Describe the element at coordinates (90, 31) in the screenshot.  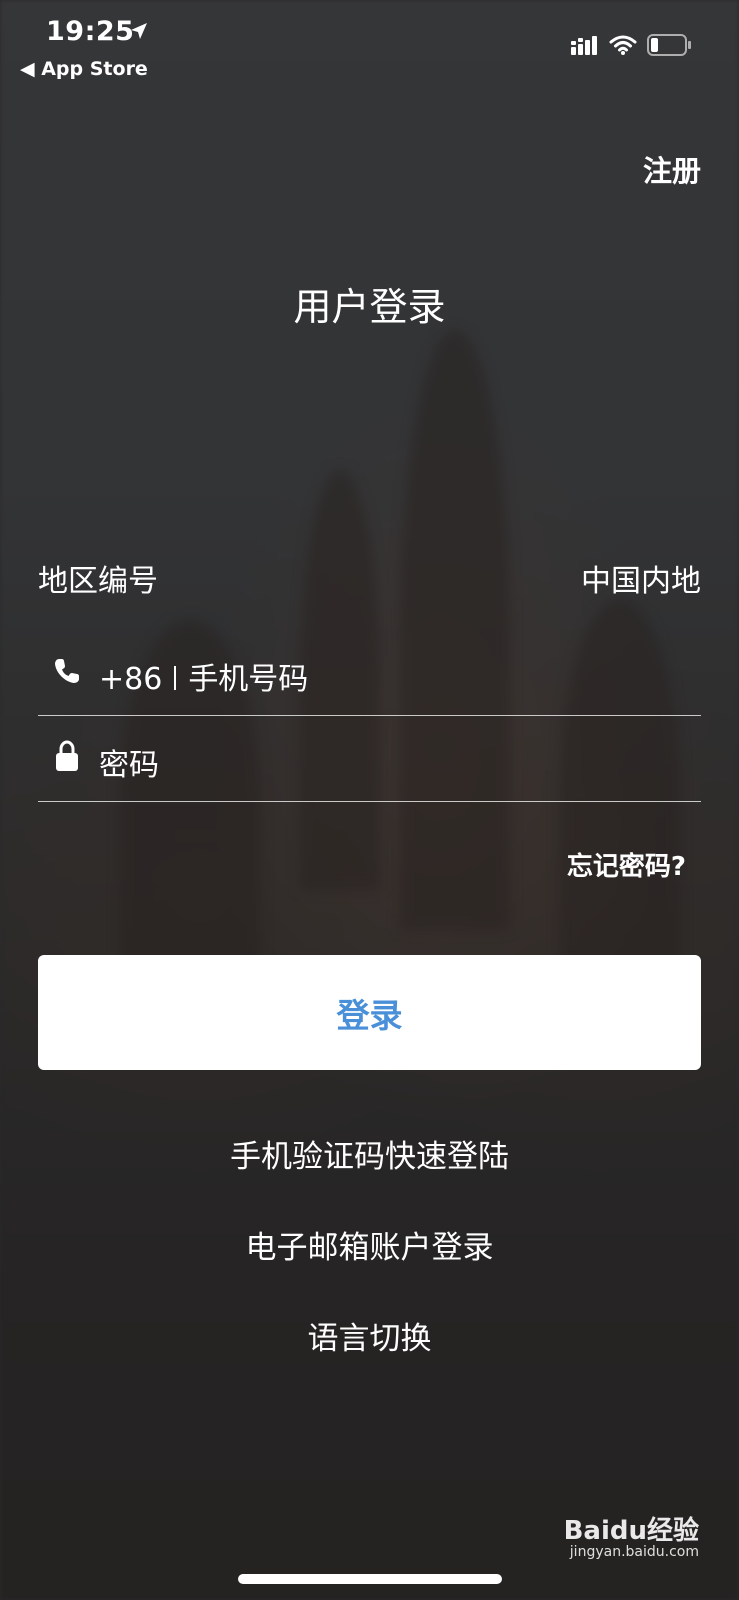
I see `status-time: 19:25` at that location.